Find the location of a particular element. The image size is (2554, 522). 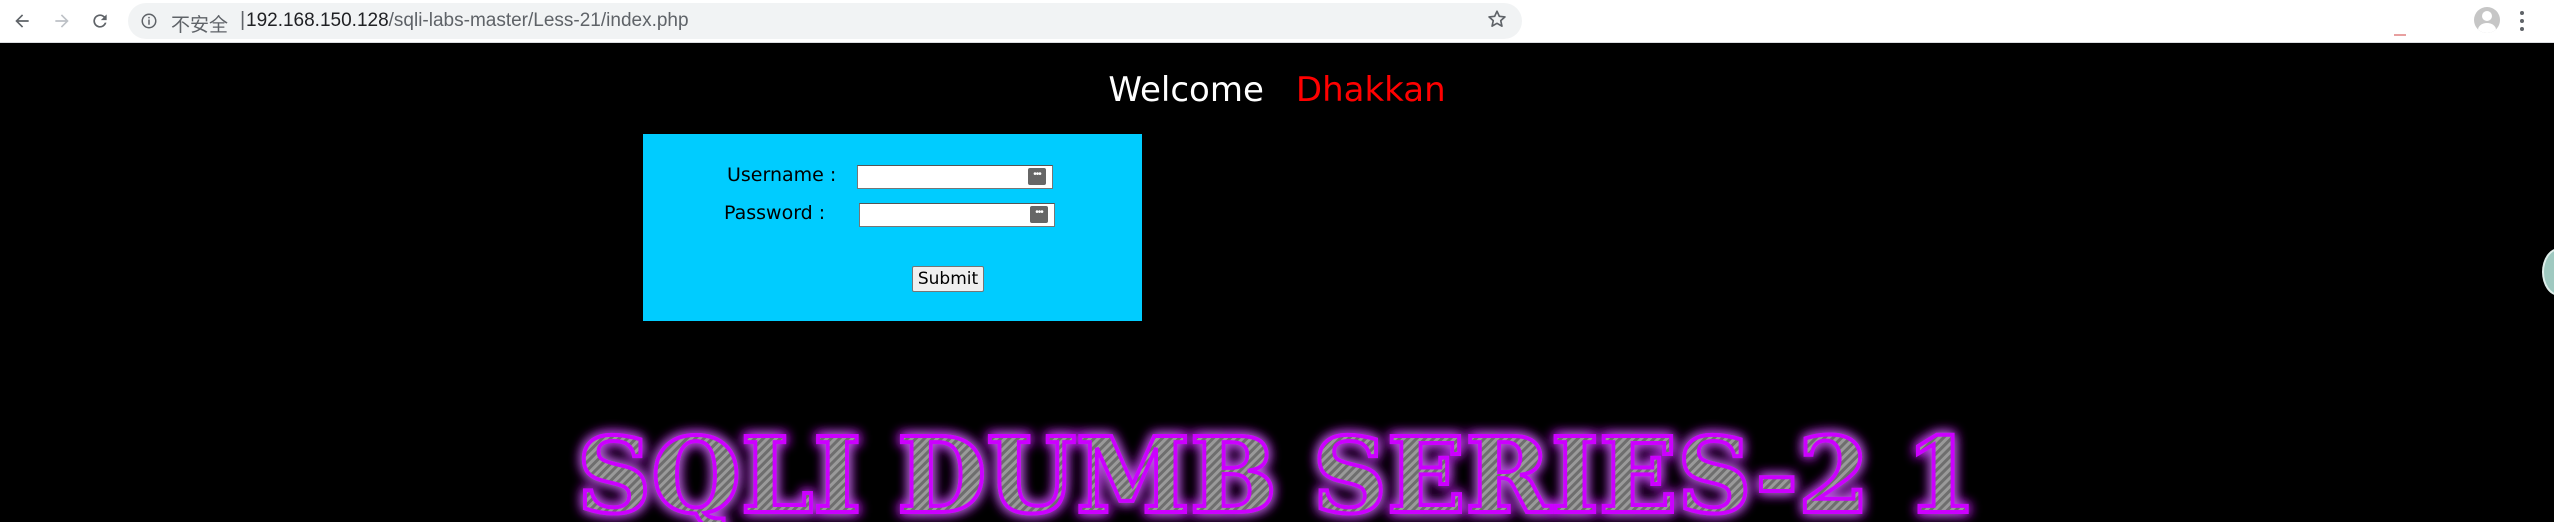

welcome-heading: Welcome Dhakkan is located at coordinates (1277, 90).